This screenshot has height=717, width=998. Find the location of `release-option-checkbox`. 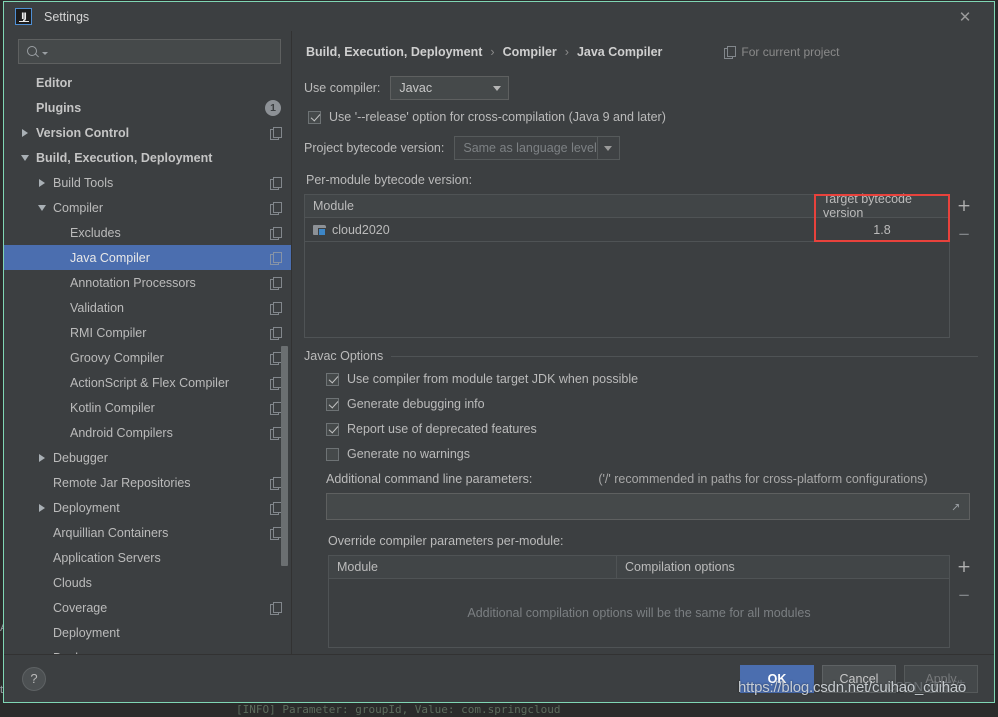

release-option-checkbox is located at coordinates (314, 117).